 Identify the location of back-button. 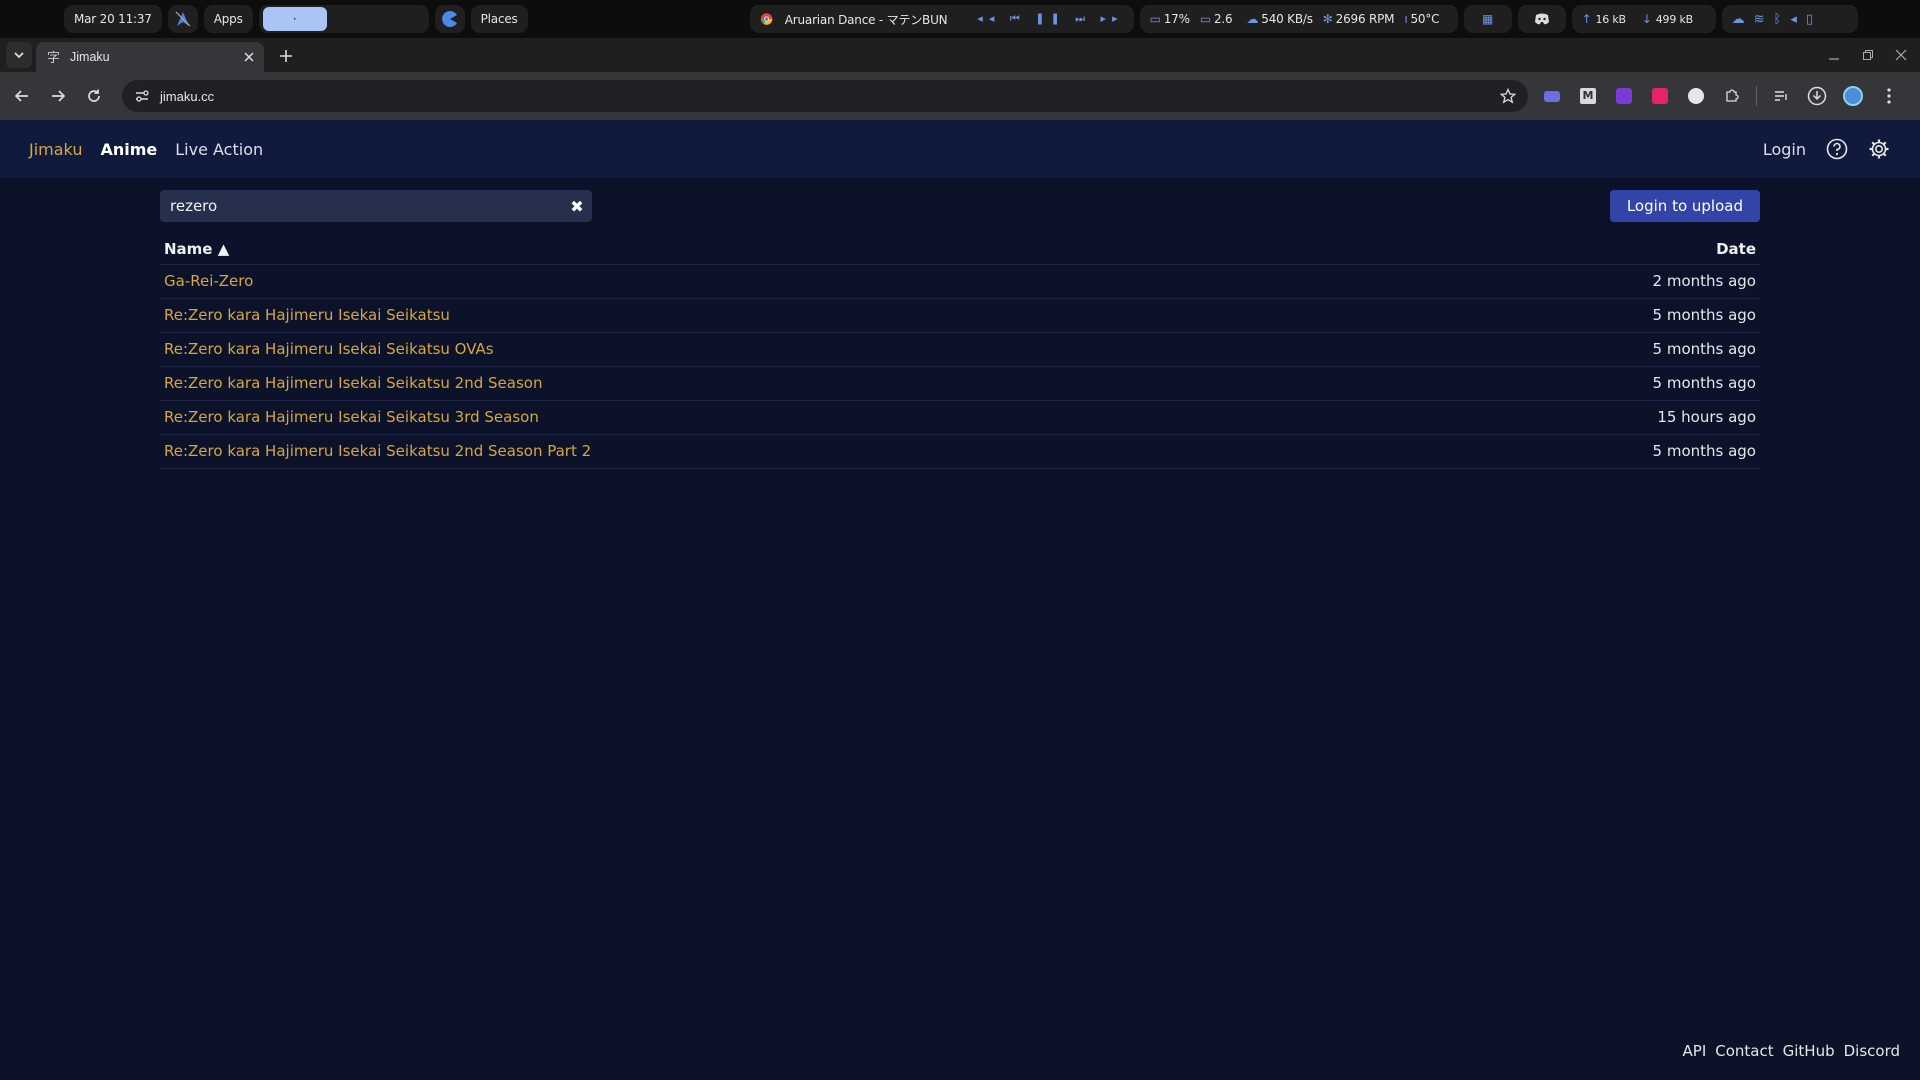
(22, 96).